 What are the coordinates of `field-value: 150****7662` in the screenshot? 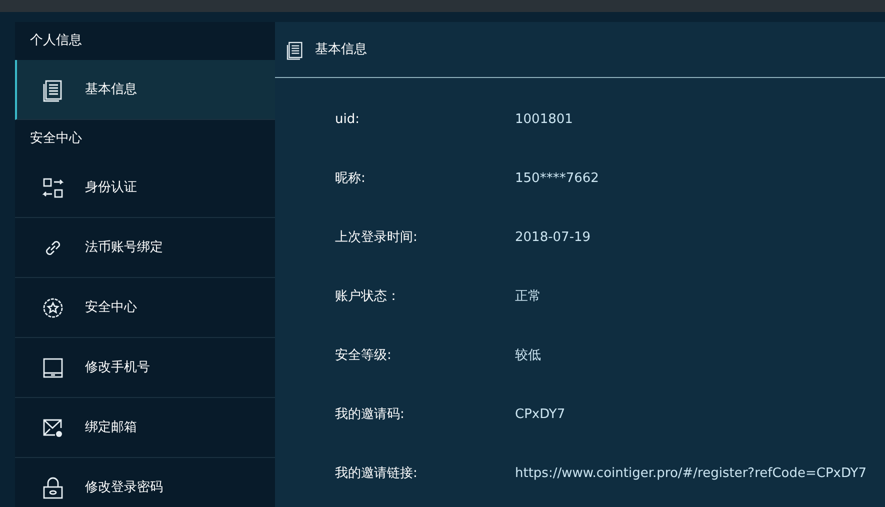 It's located at (557, 179).